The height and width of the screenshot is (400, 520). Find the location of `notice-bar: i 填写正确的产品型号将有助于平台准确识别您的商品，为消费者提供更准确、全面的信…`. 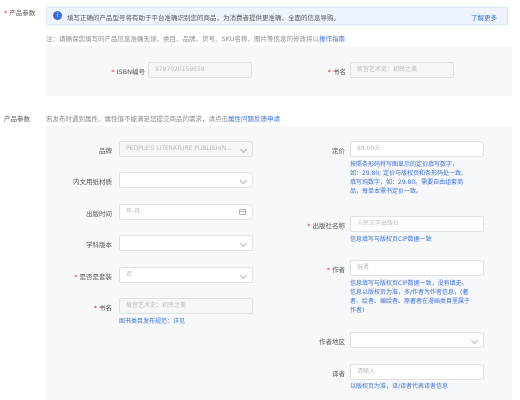

notice-bar: i 填写正确的产品型号将有助于平台准确识别您的商品，为消费者提供更准确、全面的信… is located at coordinates (277, 16).